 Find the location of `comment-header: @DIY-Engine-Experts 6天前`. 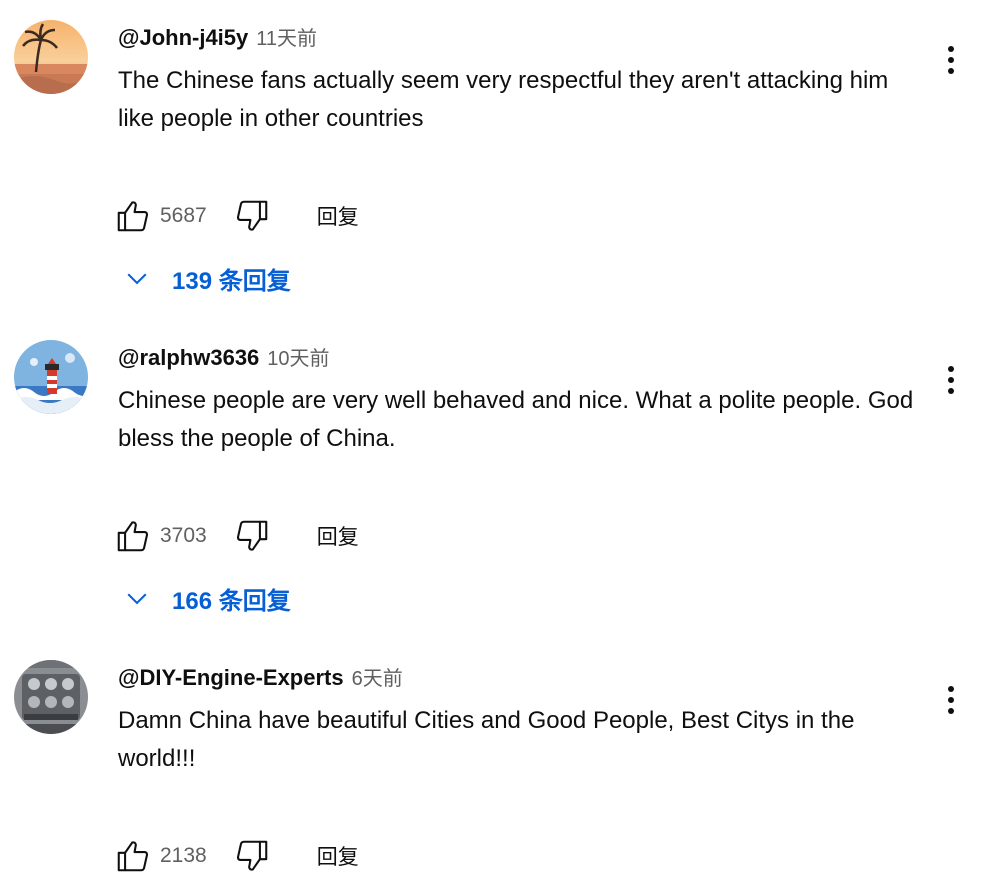

comment-header: @DIY-Engine-Experts 6天前 is located at coordinates (260, 678).